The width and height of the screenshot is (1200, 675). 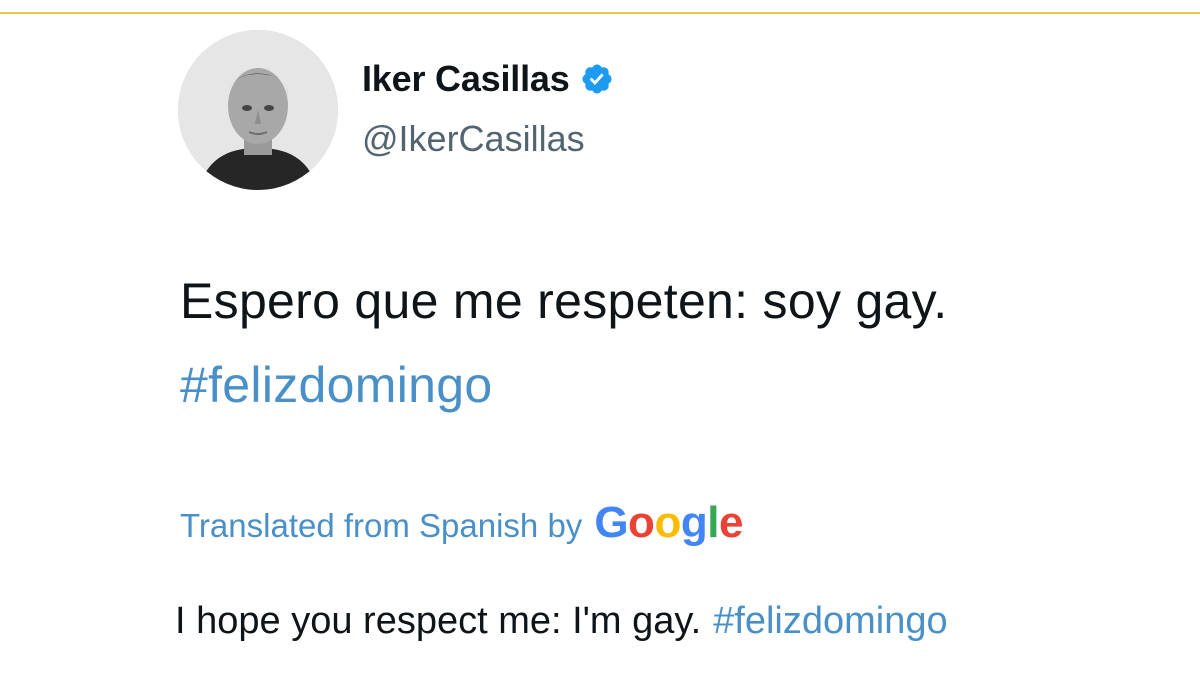 What do you see at coordinates (713, 522) in the screenshot?
I see `google-logo-letter: l` at bounding box center [713, 522].